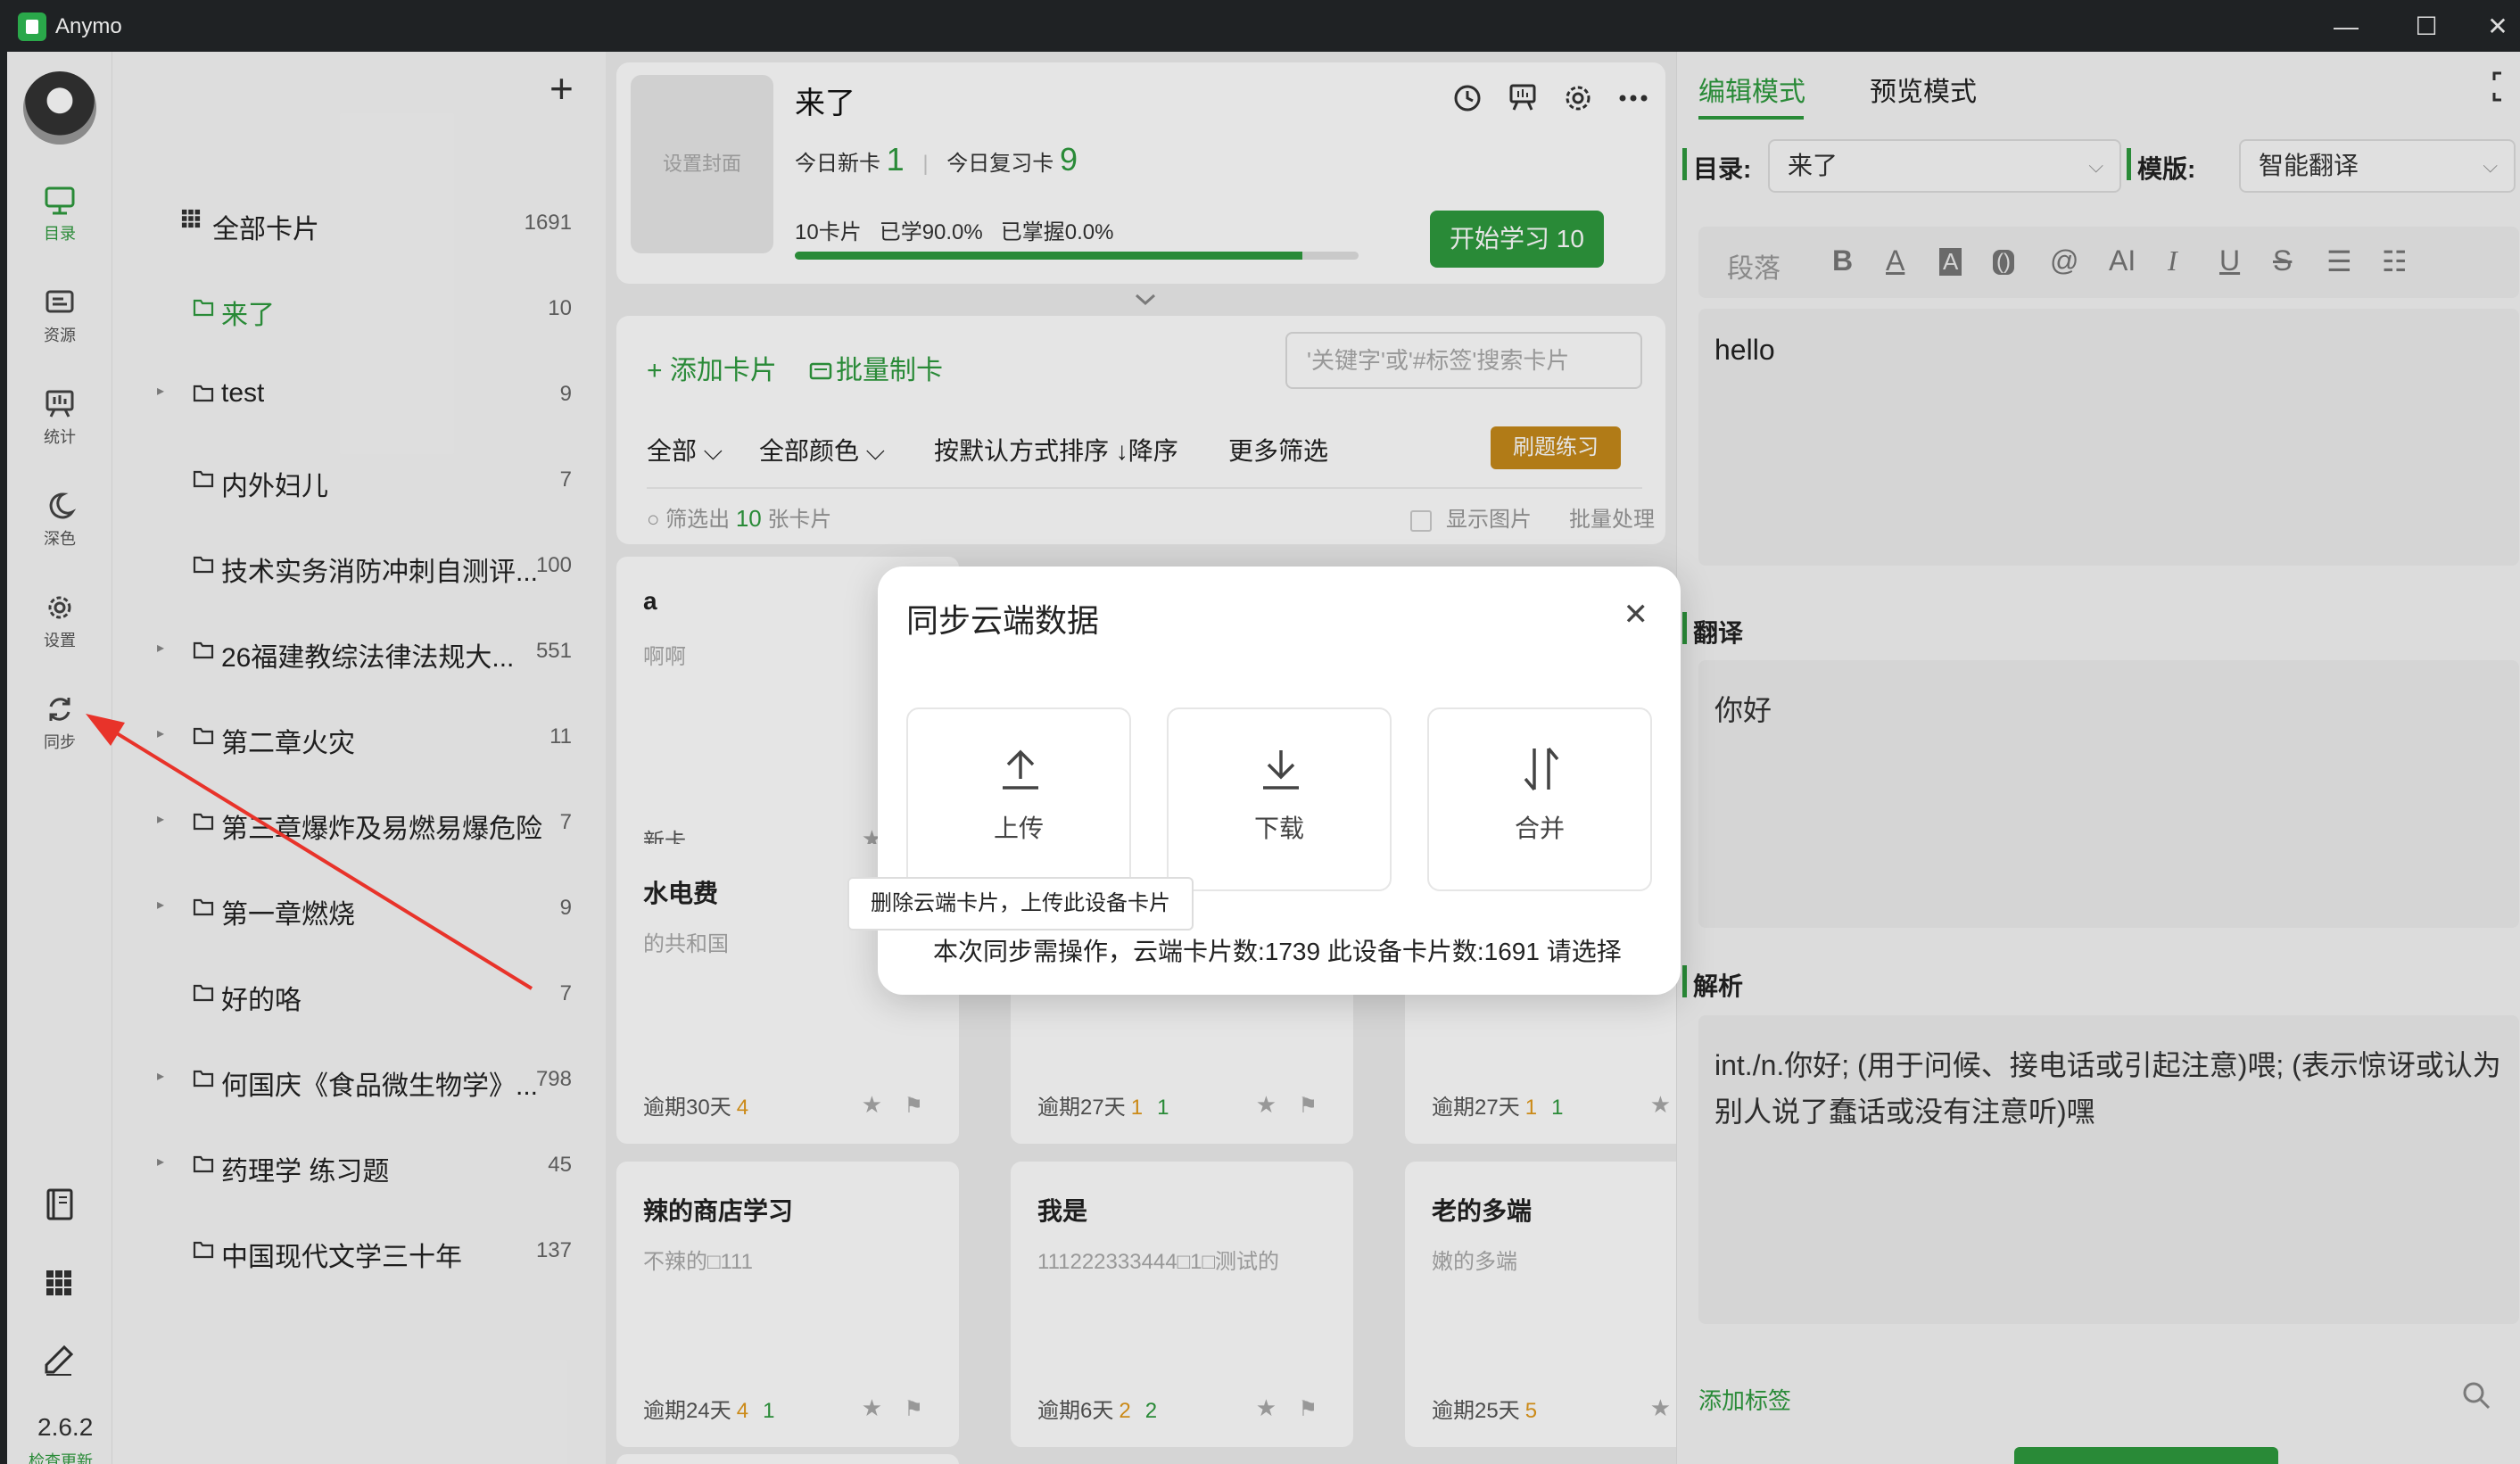 Image resolution: width=2520 pixels, height=1464 pixels. I want to click on numbered-list-button: ☷, so click(2395, 261).